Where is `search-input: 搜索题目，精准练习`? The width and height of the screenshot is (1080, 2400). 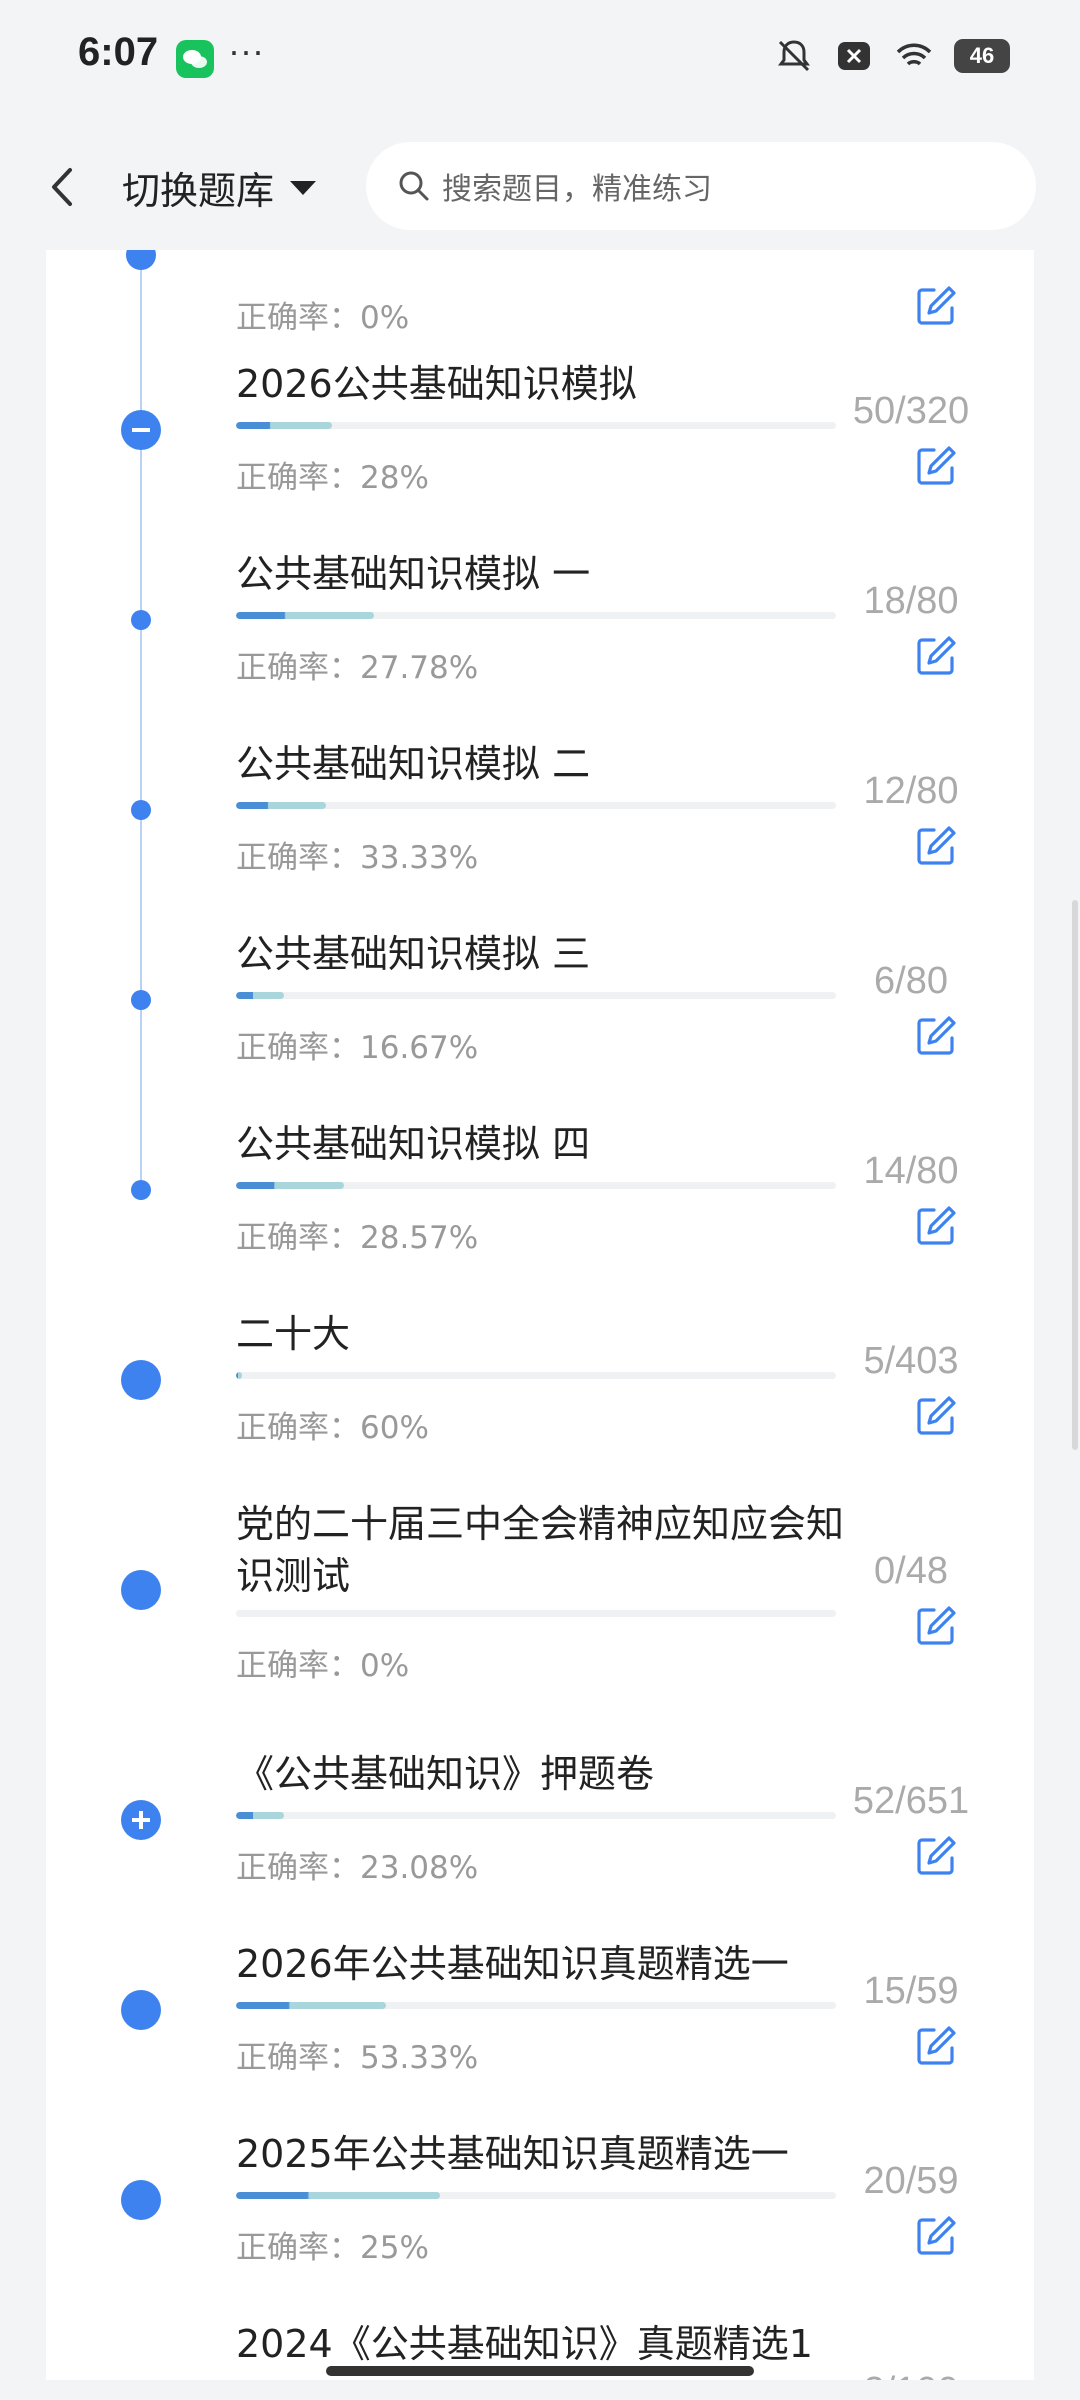 search-input: 搜索题目，精准练习 is located at coordinates (701, 186).